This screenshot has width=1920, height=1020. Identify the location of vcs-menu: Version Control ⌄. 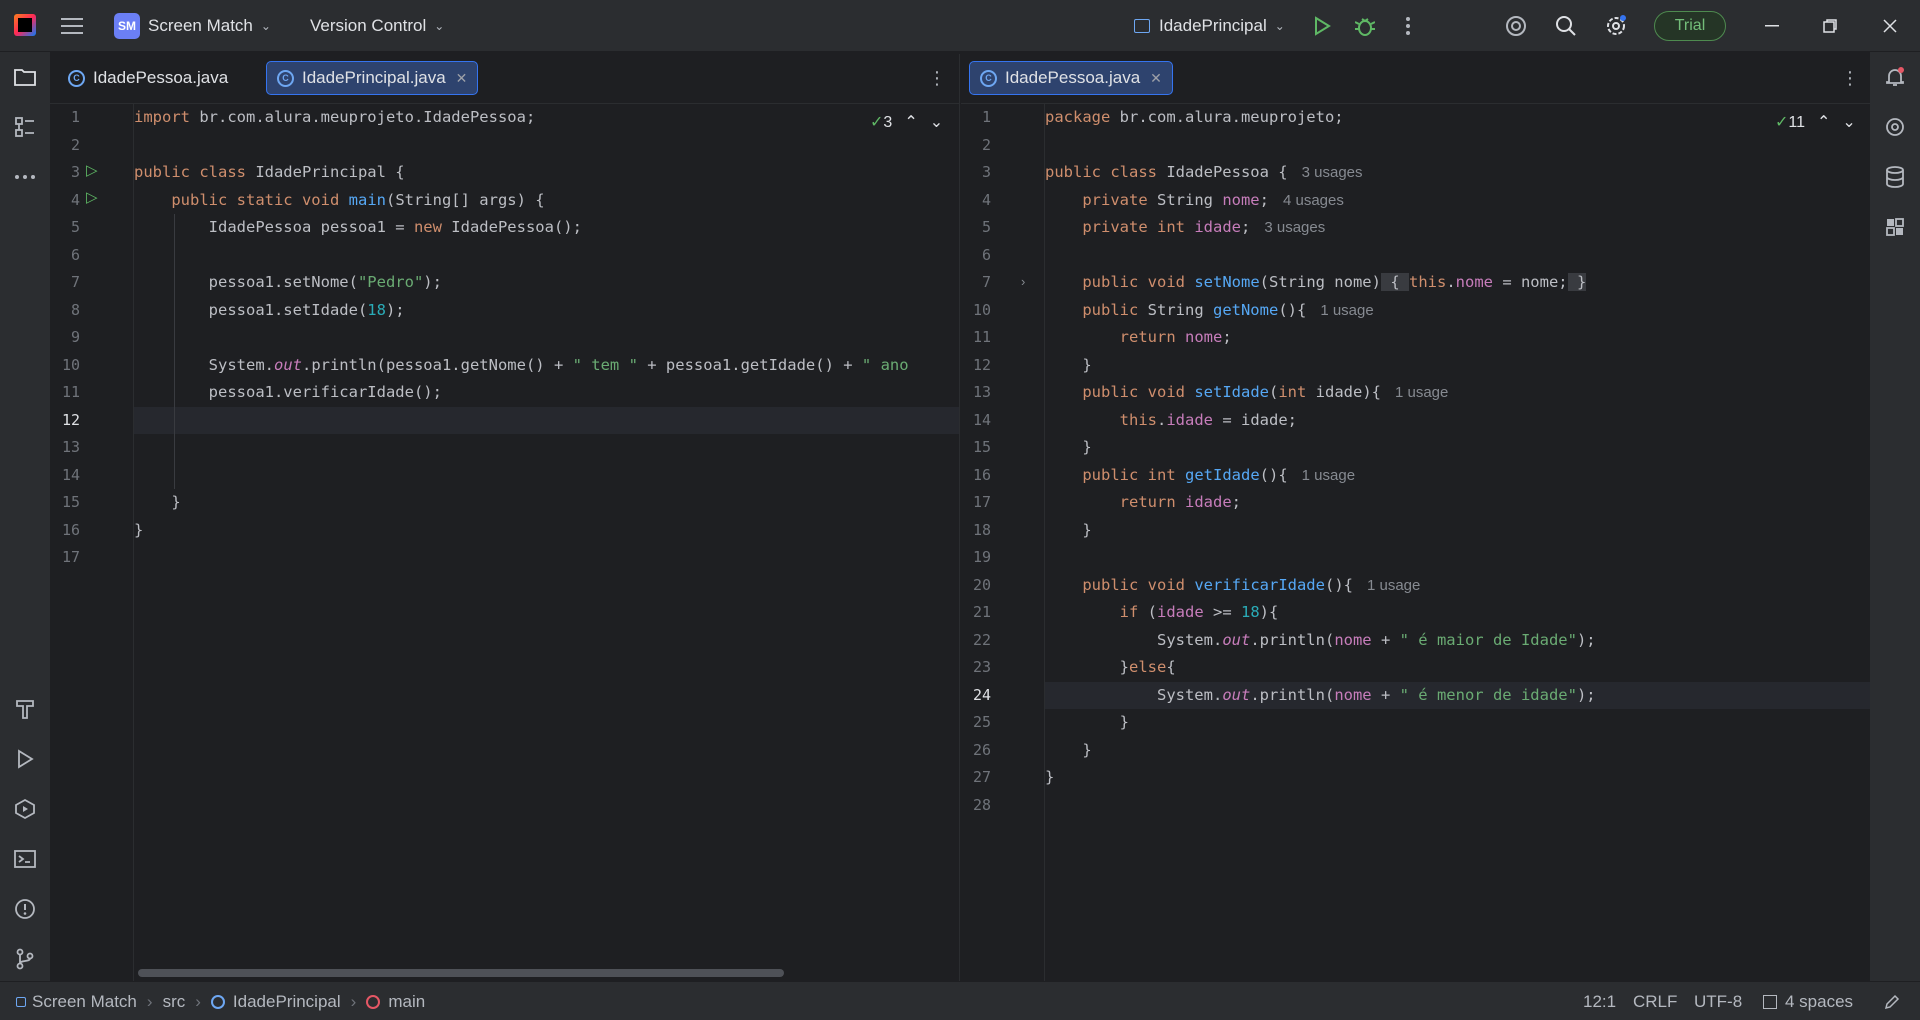
(377, 26).